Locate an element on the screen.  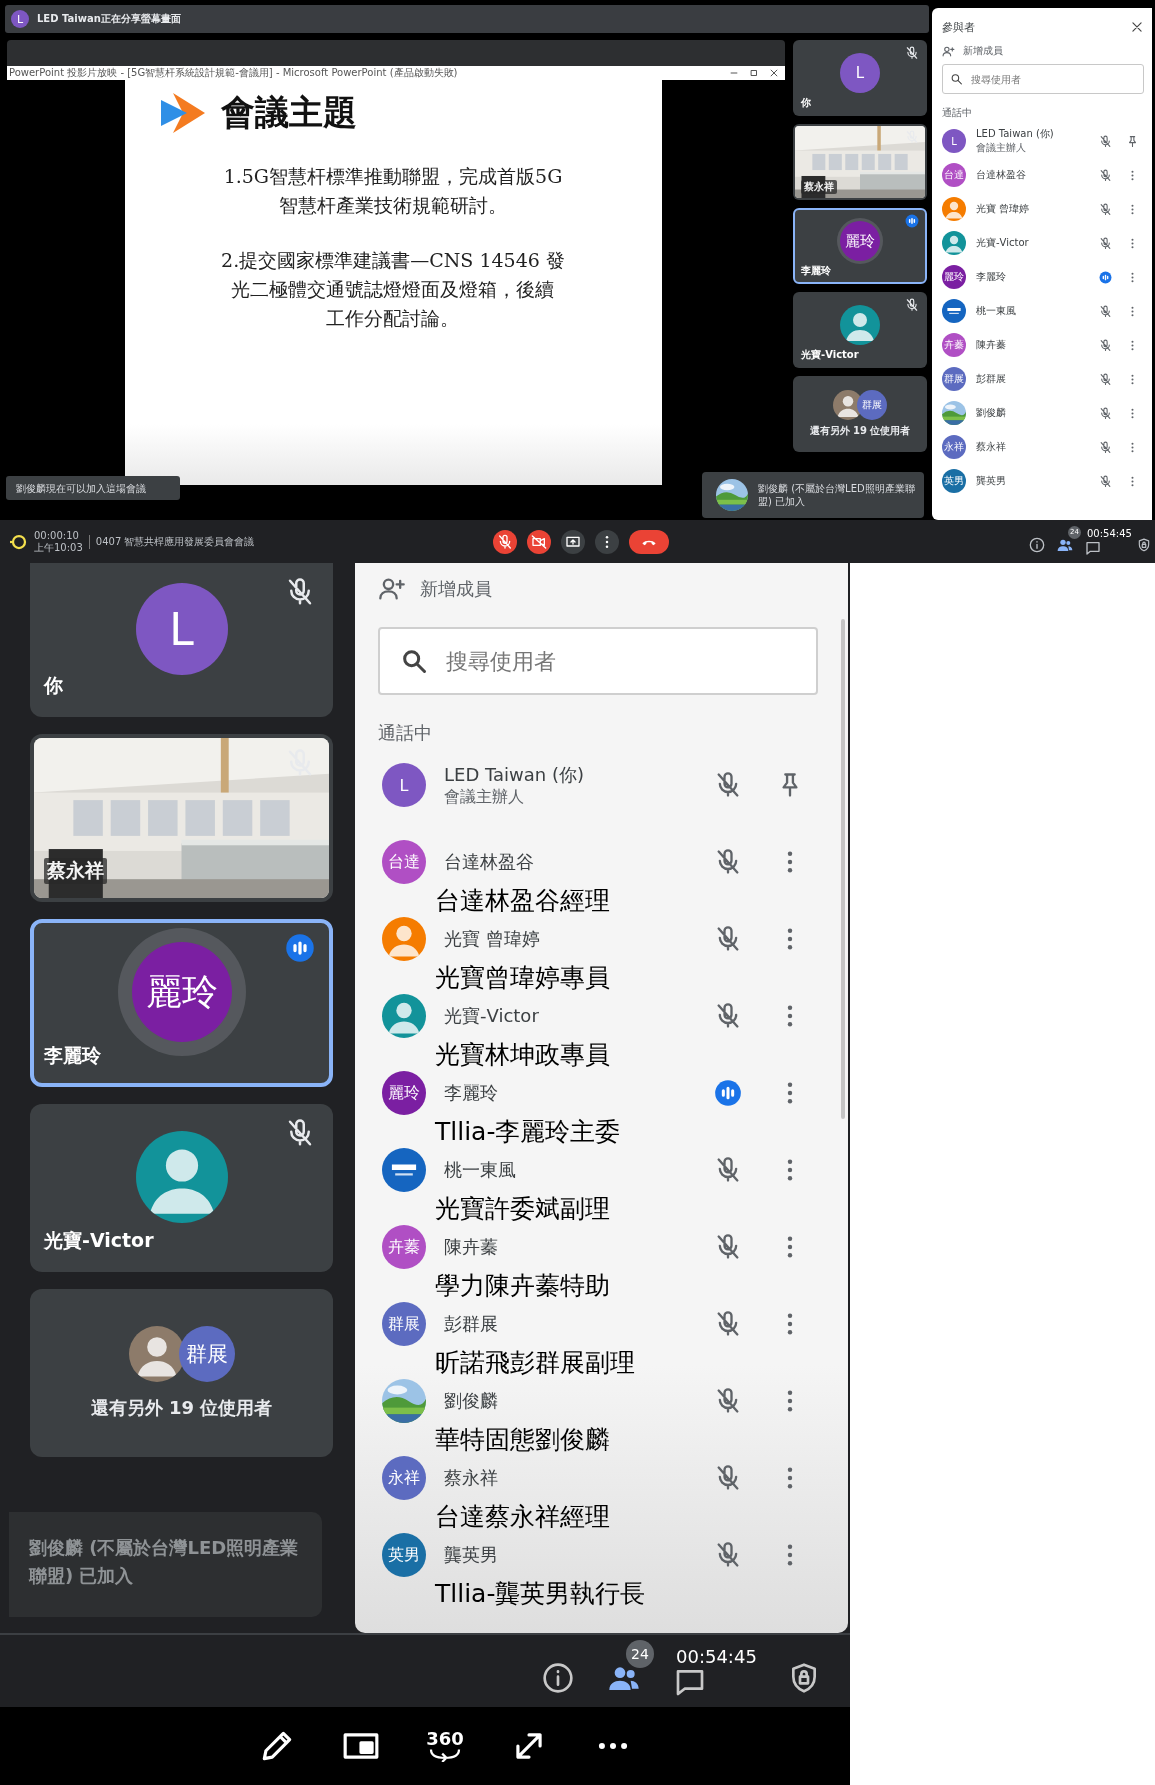
hang-up-button is located at coordinates (648, 541).